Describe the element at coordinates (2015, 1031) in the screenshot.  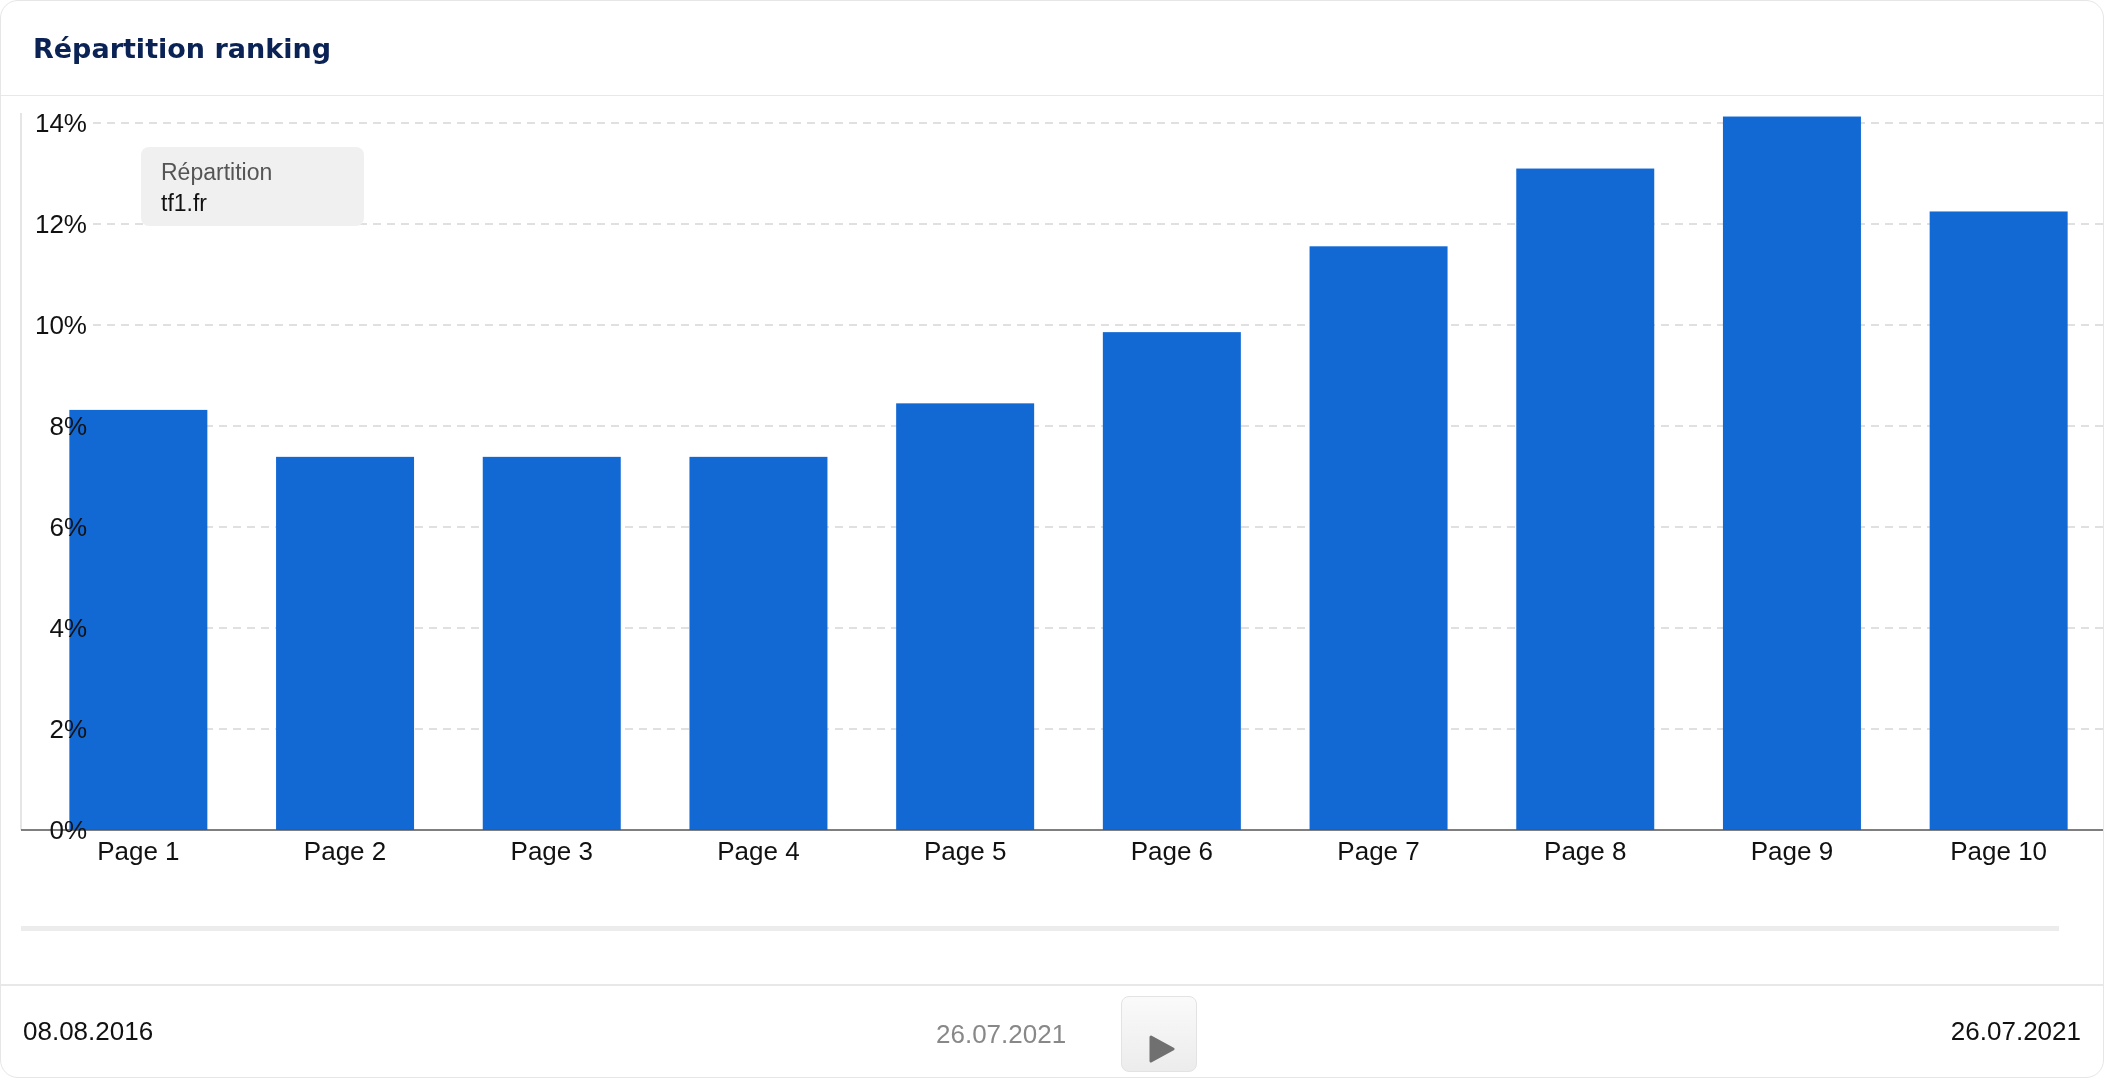
I see `end-date: 26.07.2021` at that location.